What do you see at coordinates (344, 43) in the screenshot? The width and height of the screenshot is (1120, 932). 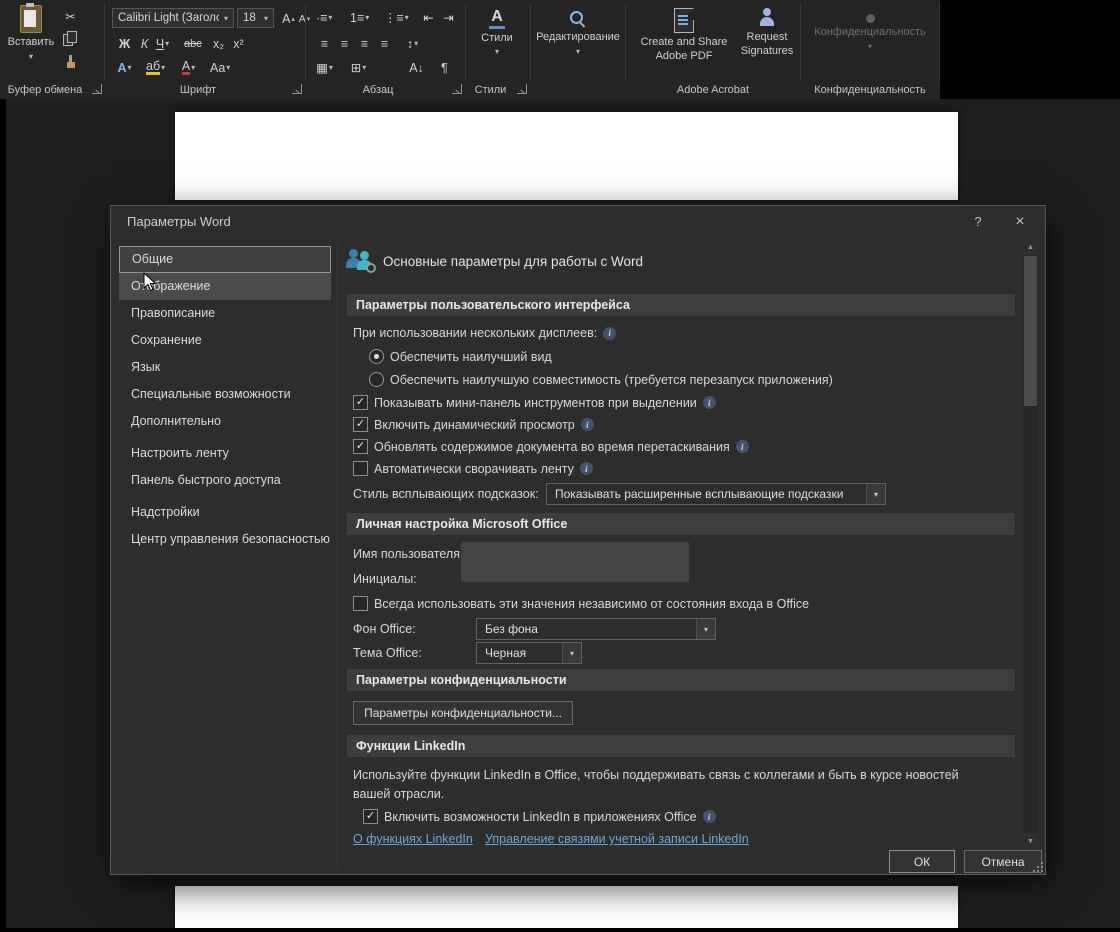 I see `align-center-button: ≡` at bounding box center [344, 43].